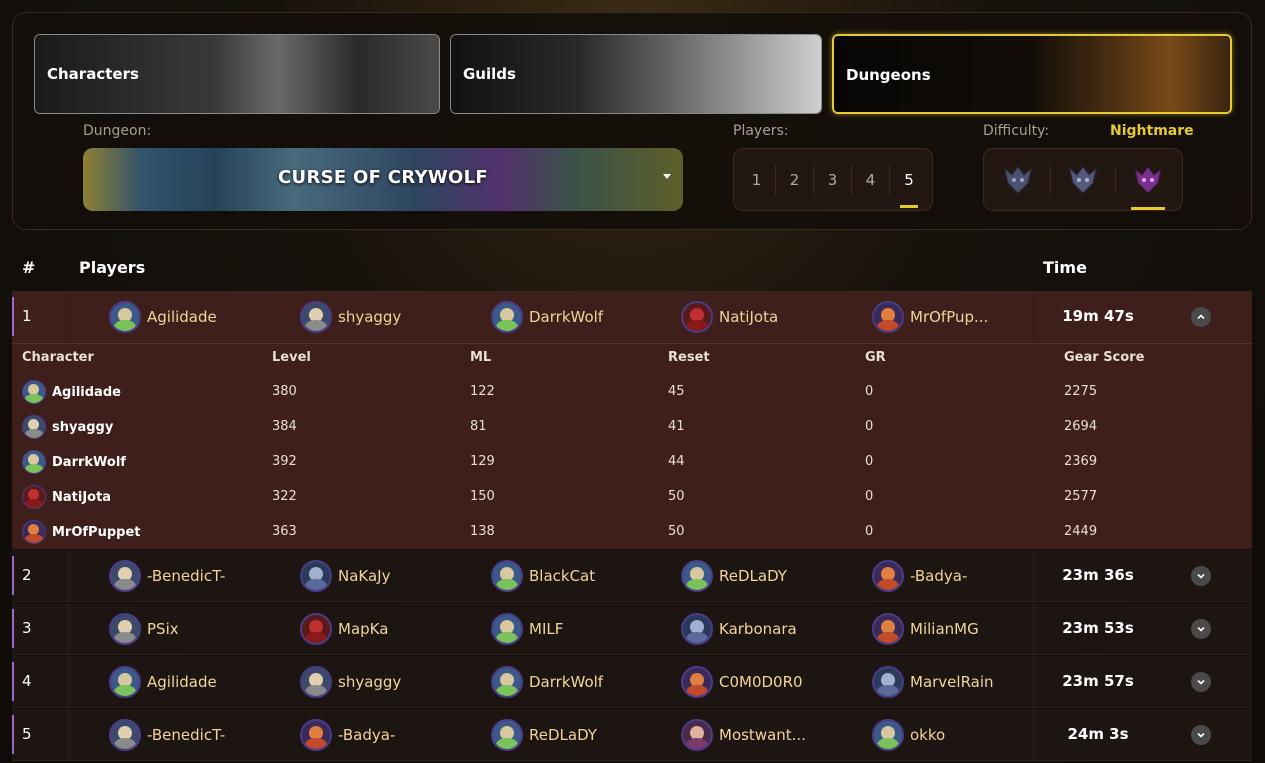  What do you see at coordinates (1098, 316) in the screenshot?
I see `row-time: 19m 47s` at bounding box center [1098, 316].